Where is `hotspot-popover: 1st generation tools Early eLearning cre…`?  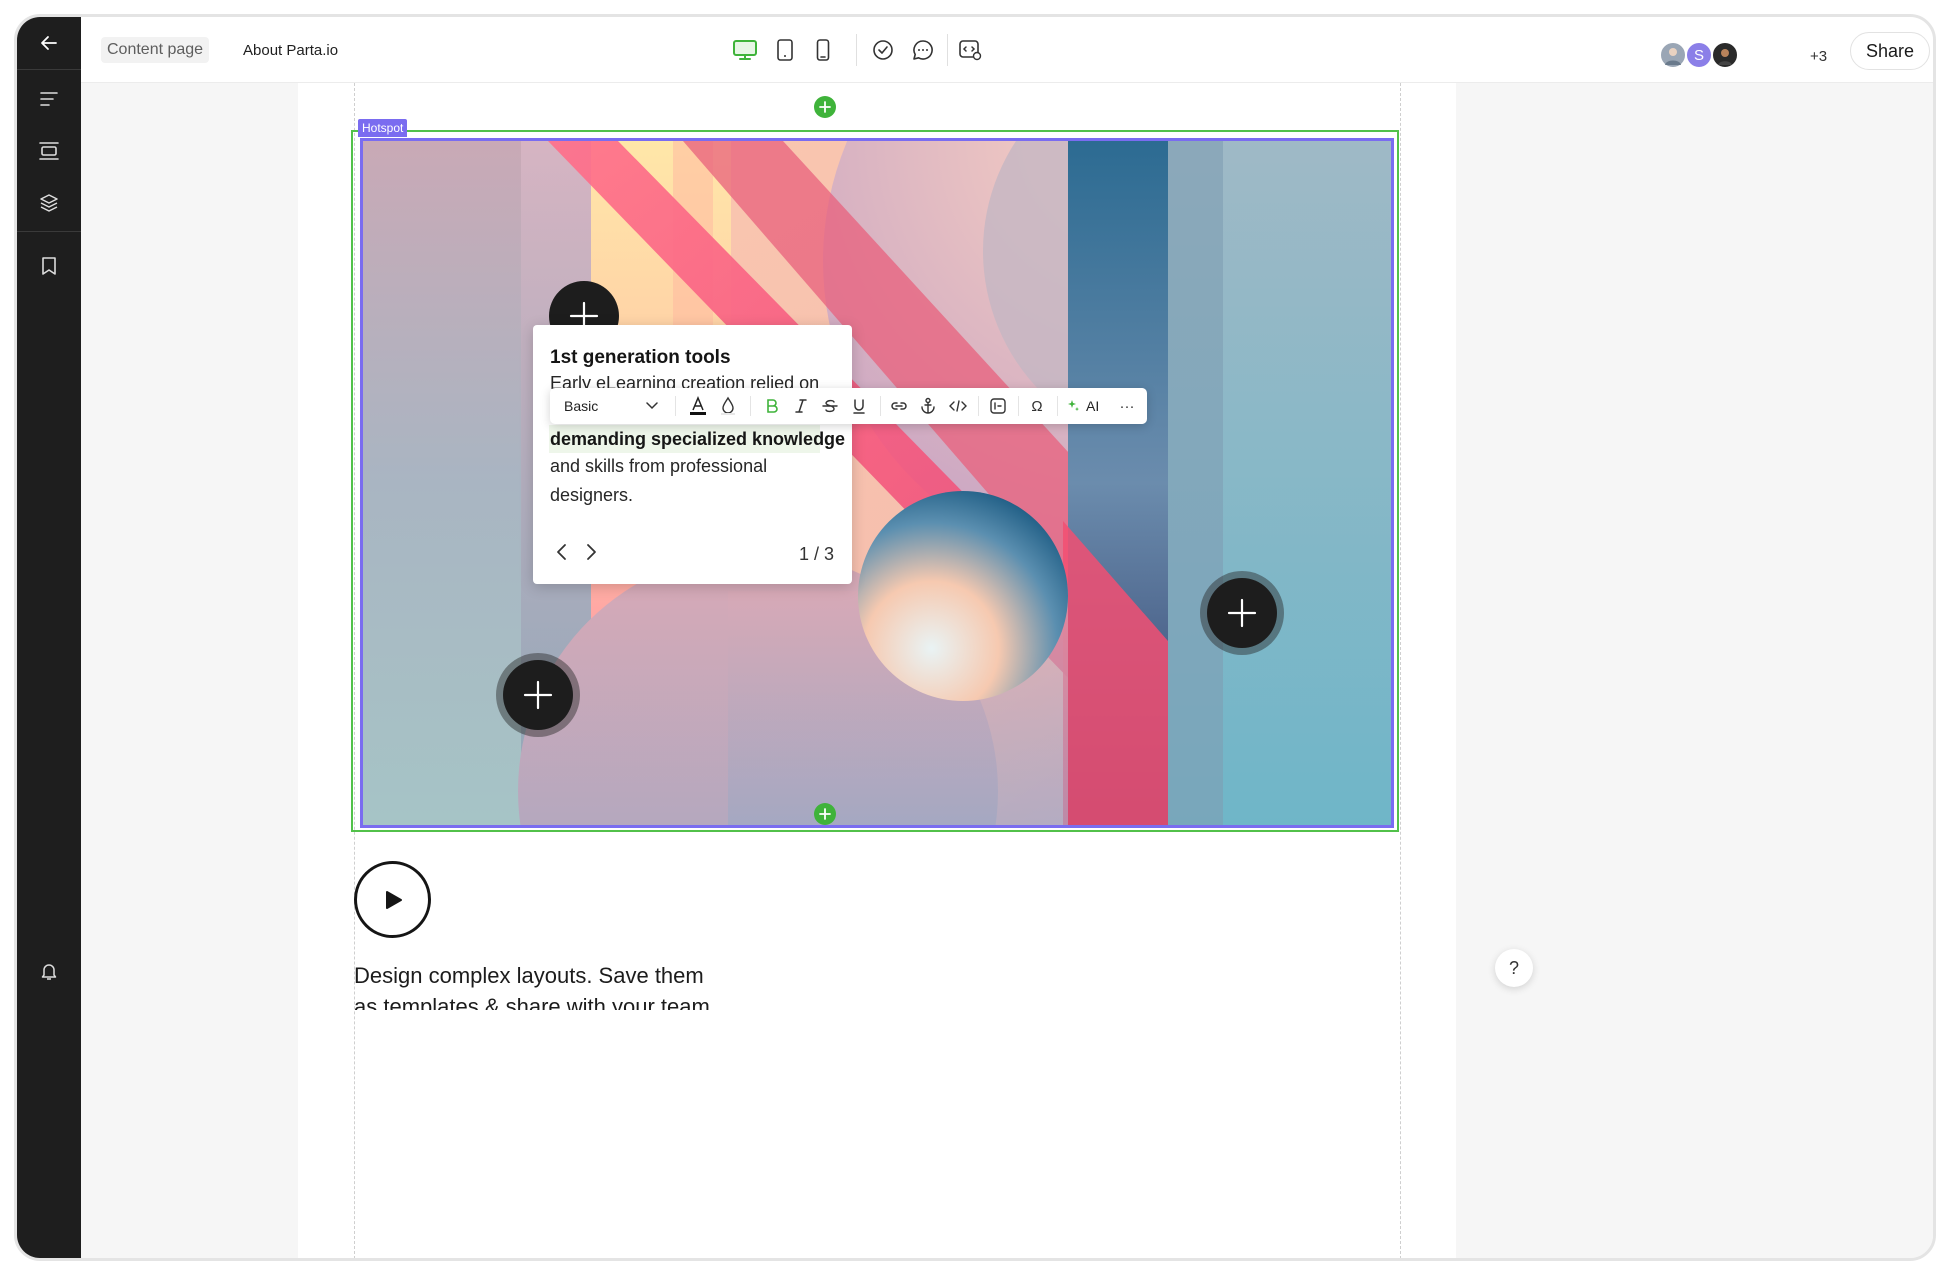
hotspot-popover: 1st generation tools Early eLearning cre… is located at coordinates (692, 454).